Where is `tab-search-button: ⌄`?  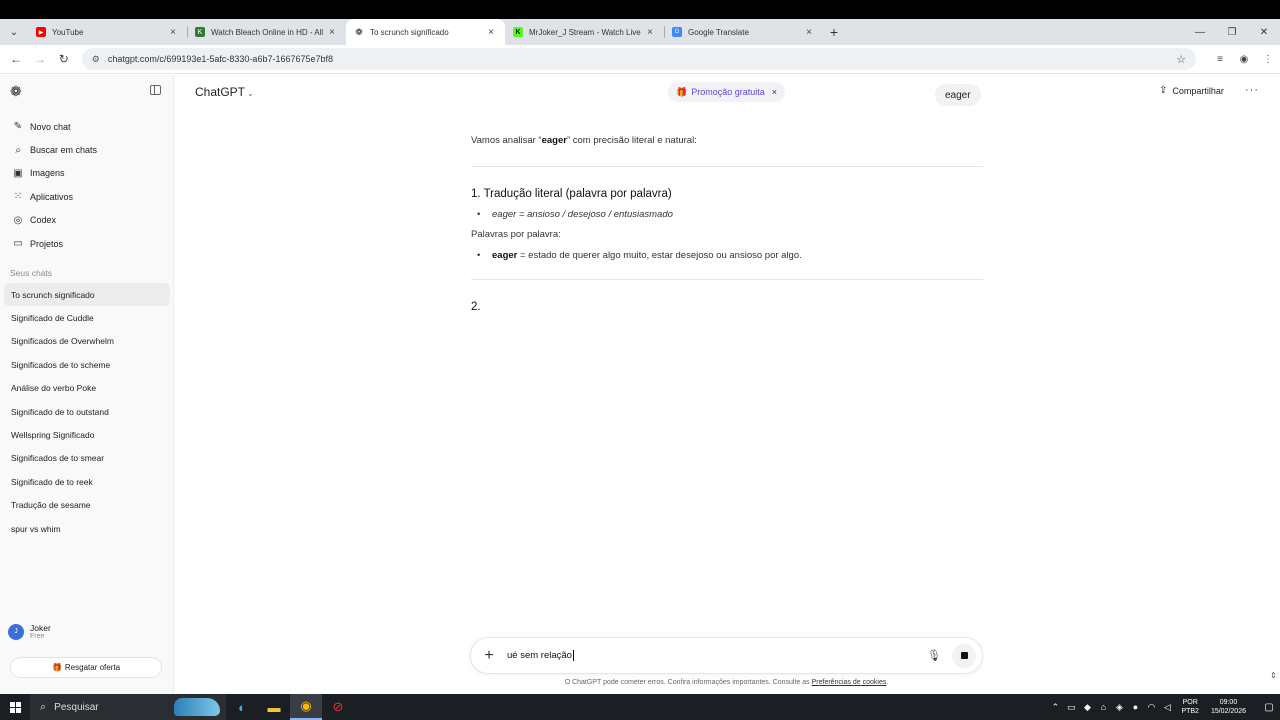 tab-search-button: ⌄ is located at coordinates (14, 32).